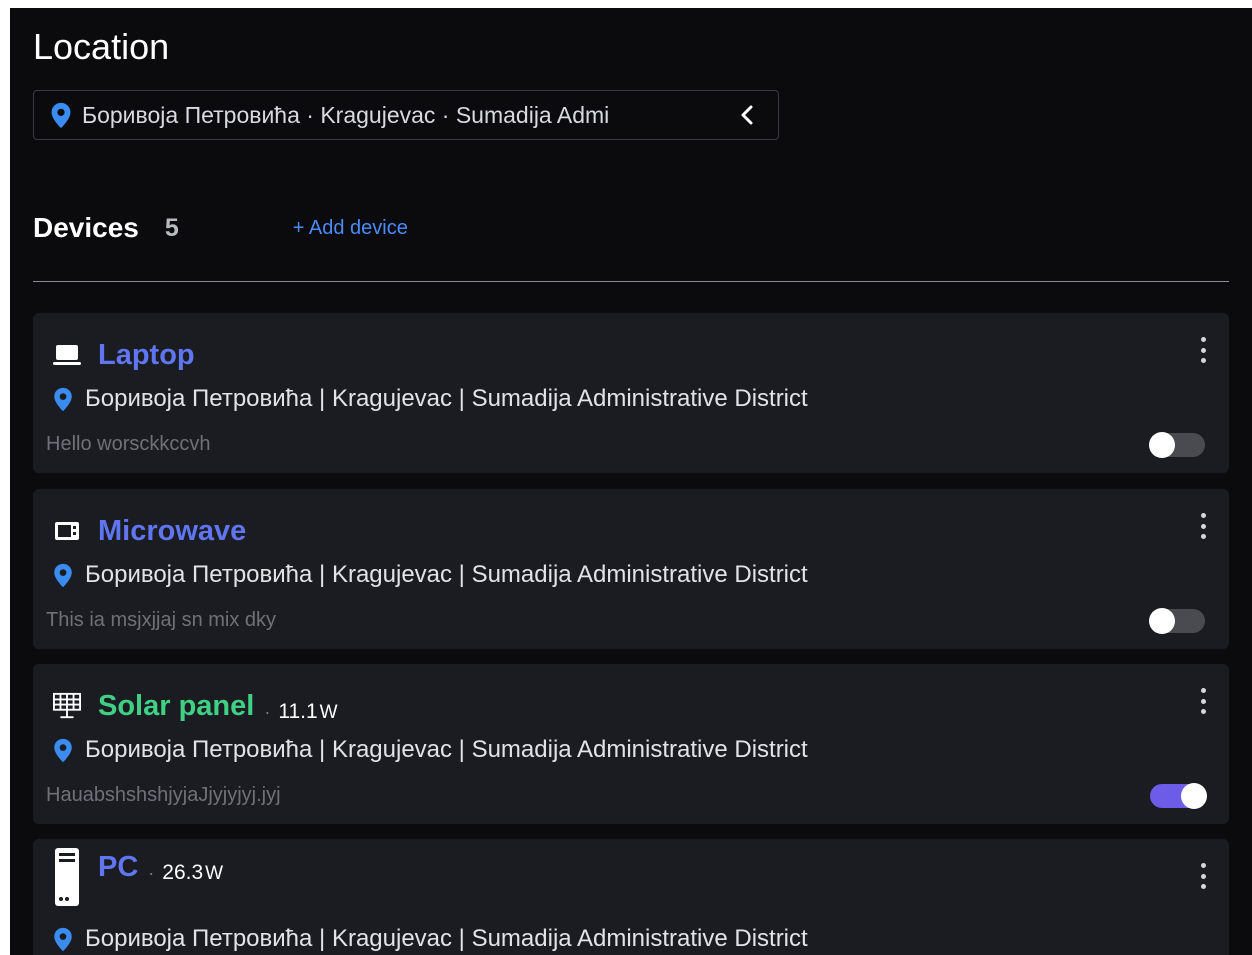 This screenshot has height=955, width=1252. Describe the element at coordinates (631, 281) in the screenshot. I see `divider` at that location.